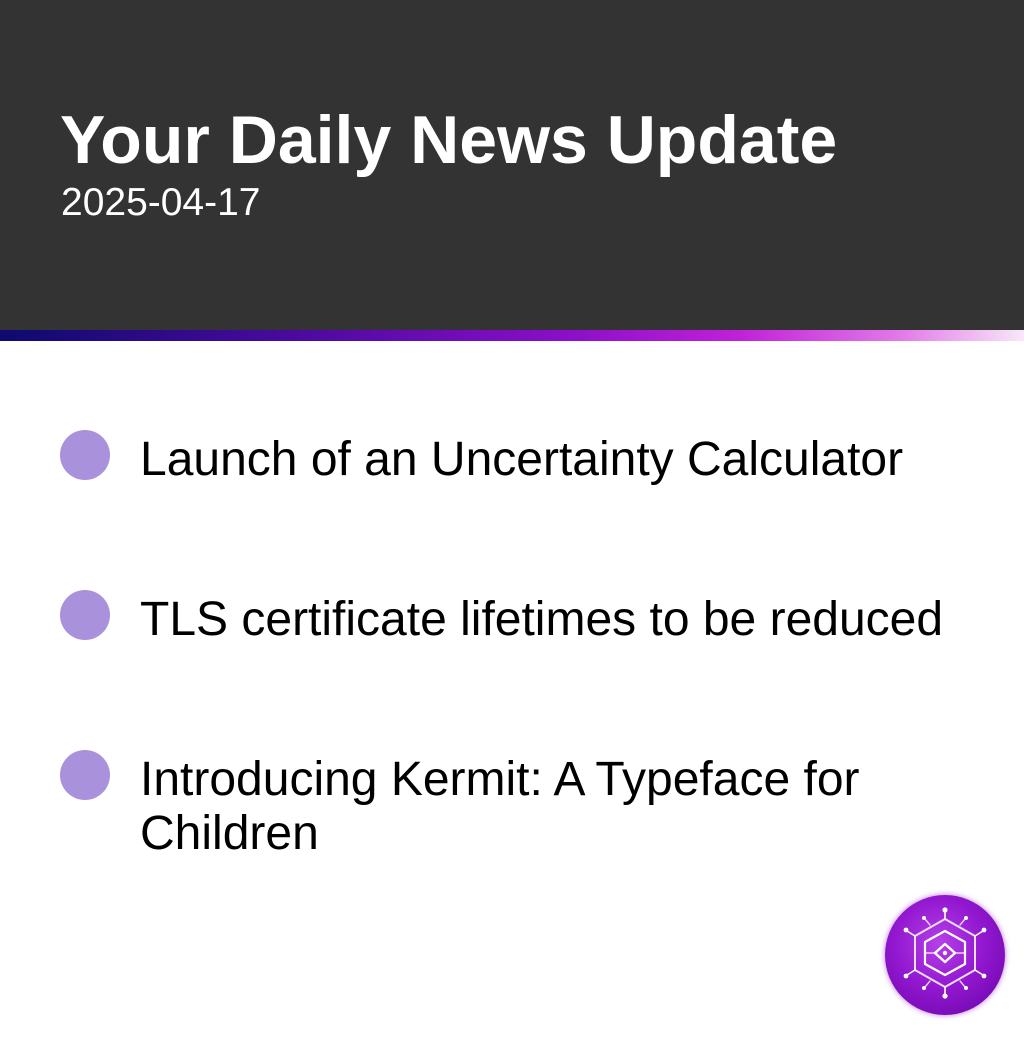 Image resolution: width=1024 pixels, height=1064 pixels. Describe the element at coordinates (542, 619) in the screenshot. I see `news-item-text: TLS certificate lifetimes to be reduced` at that location.